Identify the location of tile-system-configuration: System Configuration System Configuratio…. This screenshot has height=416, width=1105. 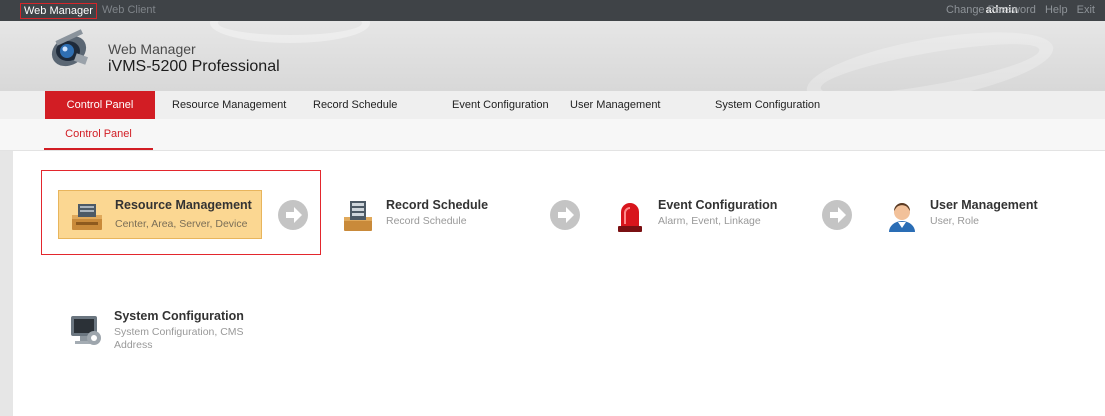
(158, 339).